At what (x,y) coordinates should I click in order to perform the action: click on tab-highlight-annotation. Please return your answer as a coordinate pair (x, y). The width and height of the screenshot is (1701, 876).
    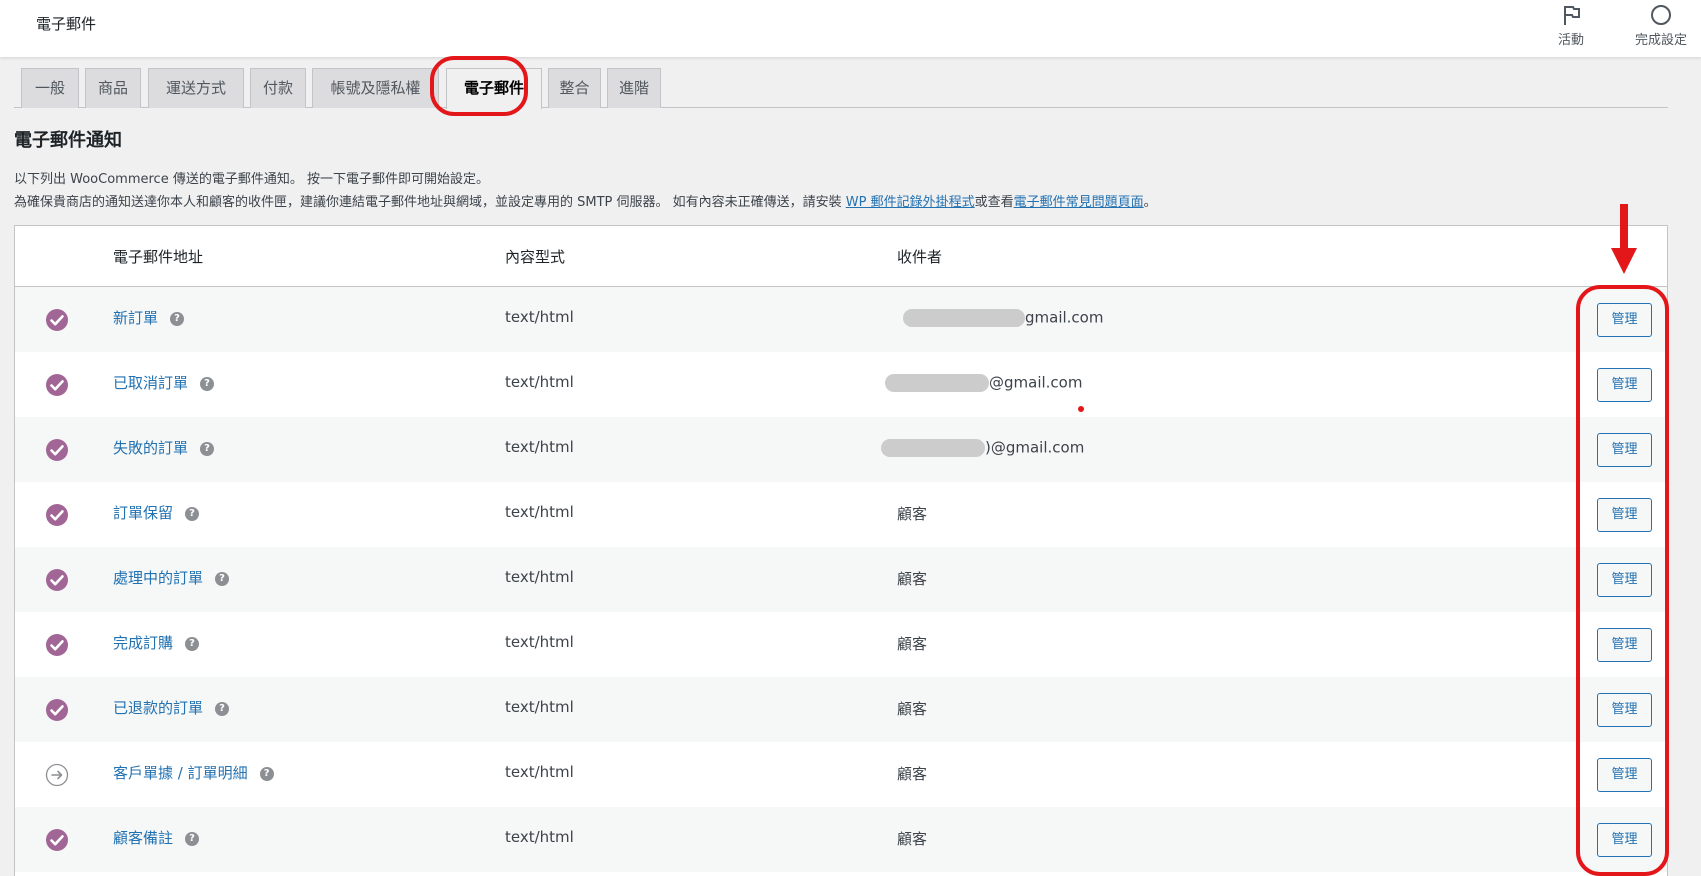
    Looking at the image, I should click on (479, 86).